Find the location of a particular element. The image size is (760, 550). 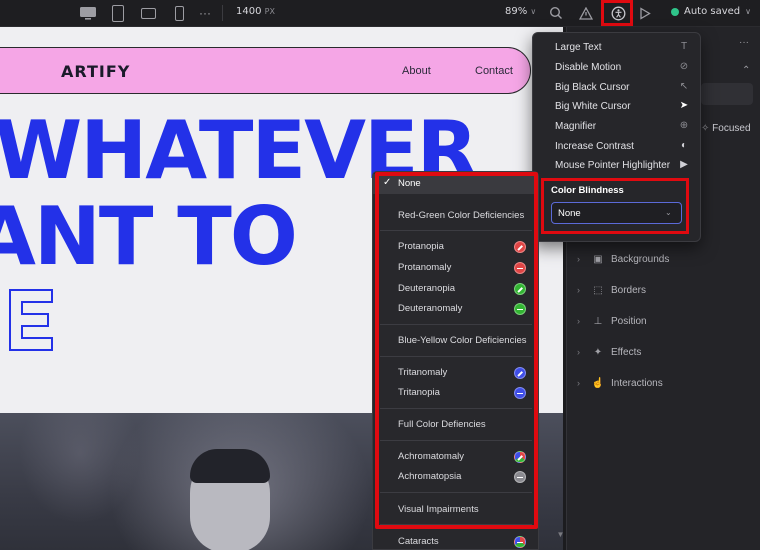

a11y-increase-contrast: Increase Contrast ◐ is located at coordinates (617, 147).